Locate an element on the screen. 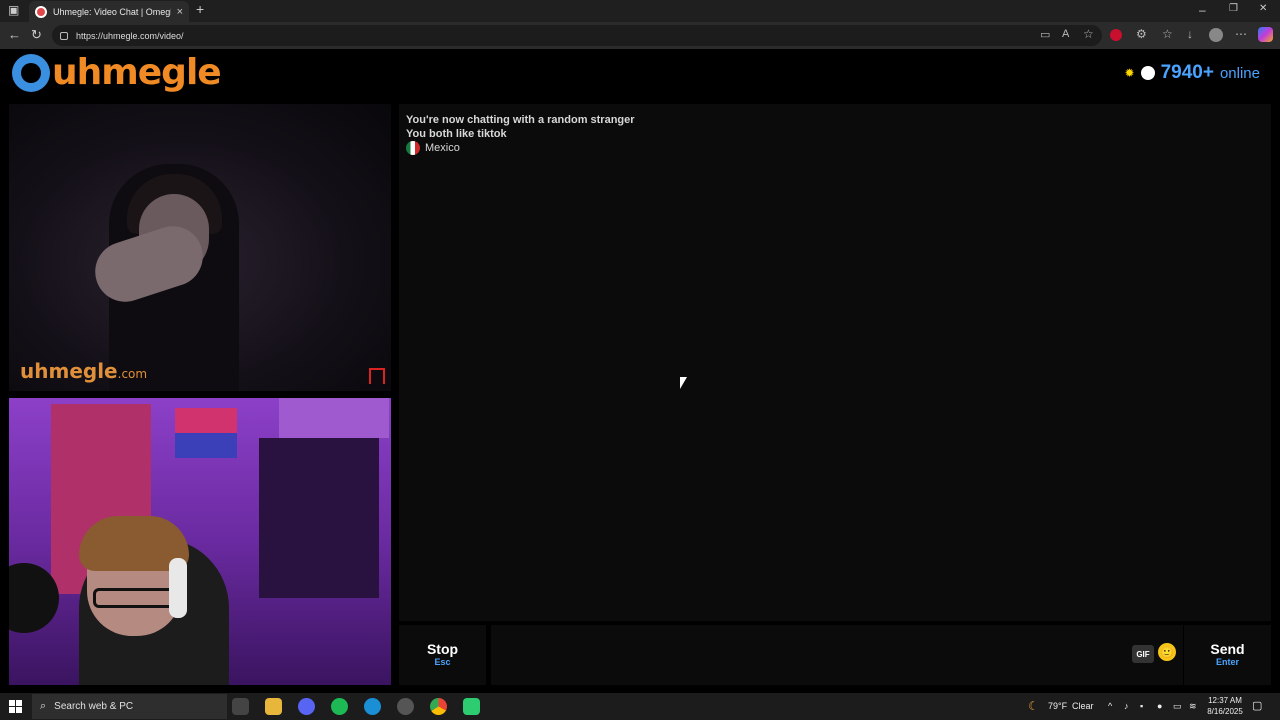 Image resolution: width=1280 pixels, height=720 pixels. gif-button: GIF is located at coordinates (1143, 654).